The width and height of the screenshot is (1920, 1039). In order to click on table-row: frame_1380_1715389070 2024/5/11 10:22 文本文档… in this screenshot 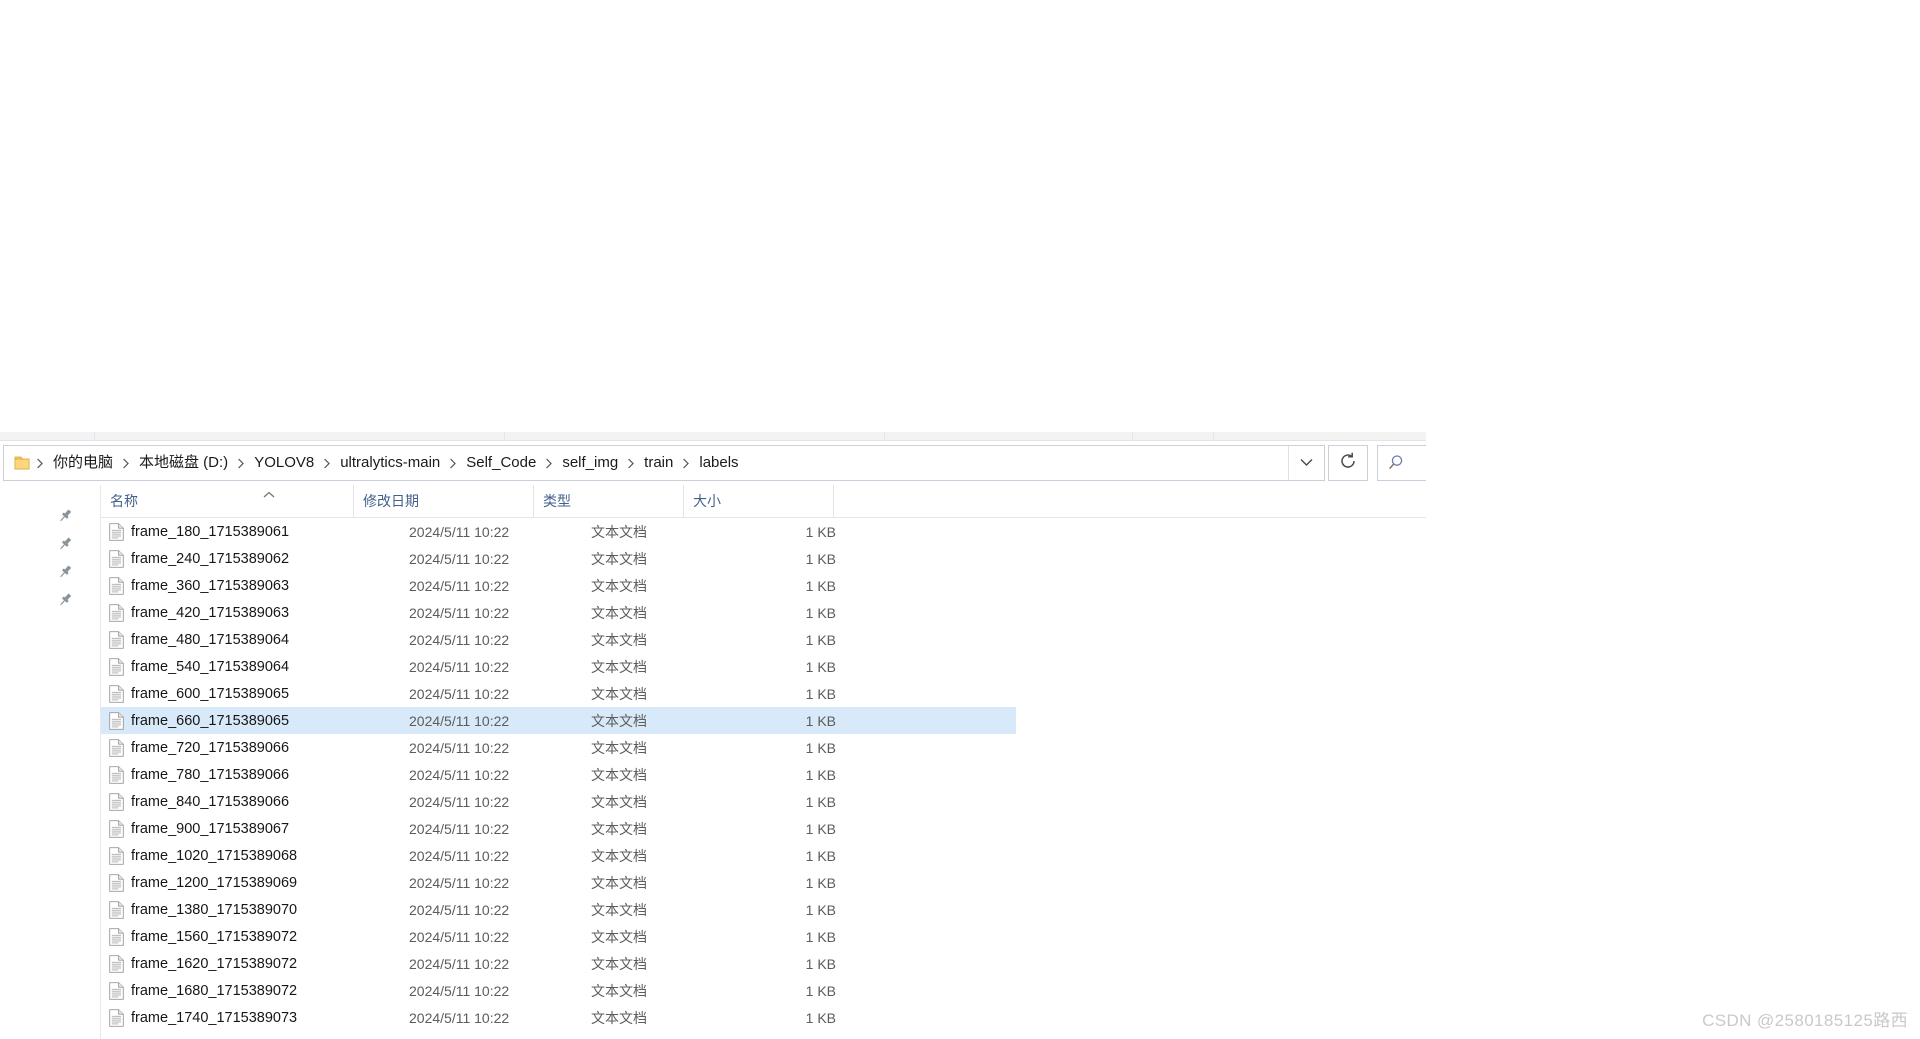, I will do `click(558, 909)`.